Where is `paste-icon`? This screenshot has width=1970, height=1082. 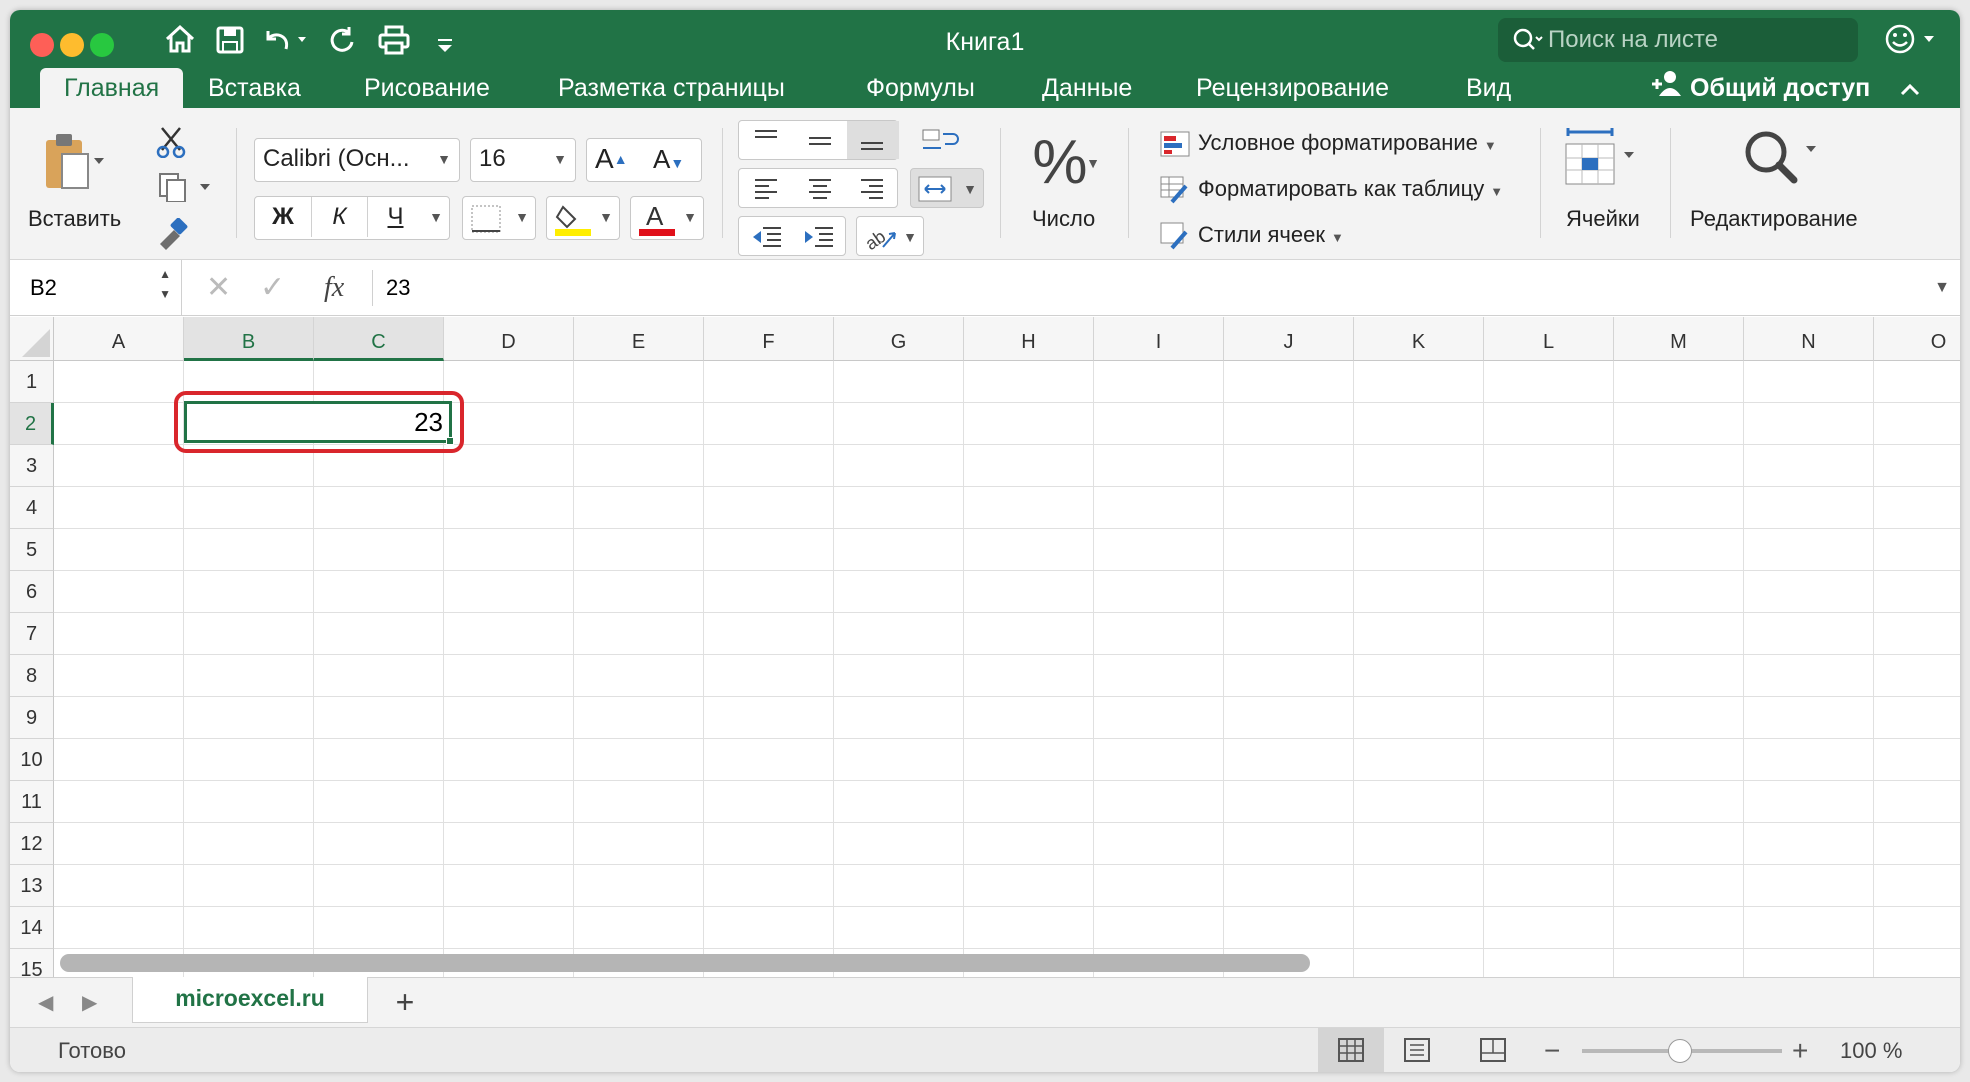 paste-icon is located at coordinates (73, 163).